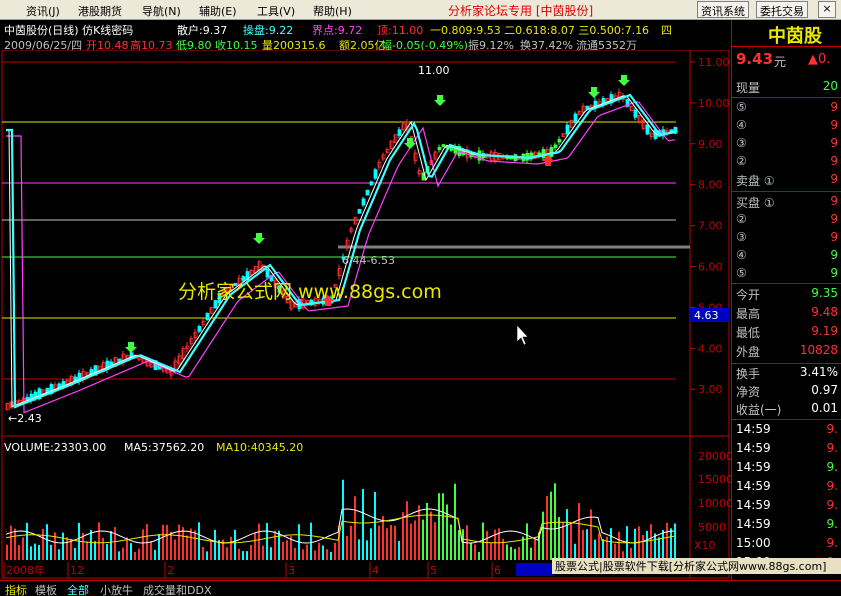  What do you see at coordinates (164, 447) in the screenshot?
I see `ma5-legend: MA5:37562.20` at bounding box center [164, 447].